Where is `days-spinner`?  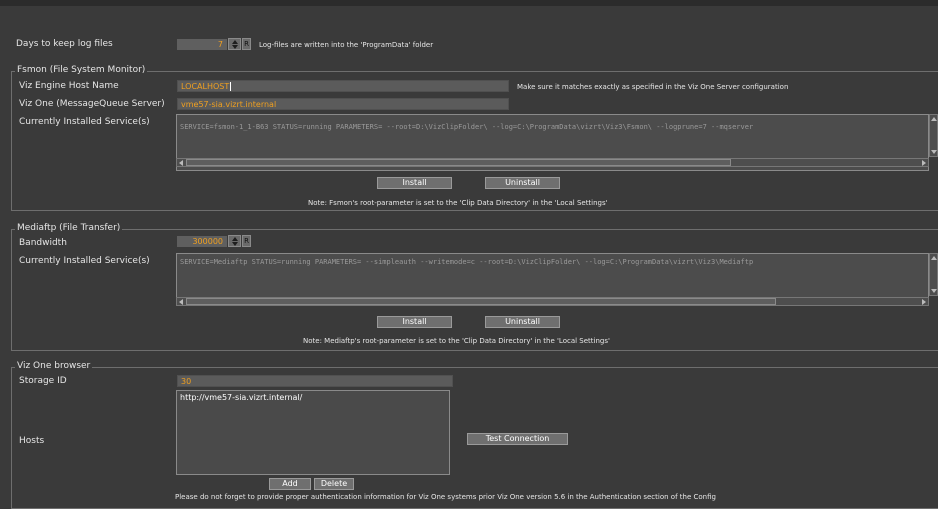
days-spinner is located at coordinates (234, 44).